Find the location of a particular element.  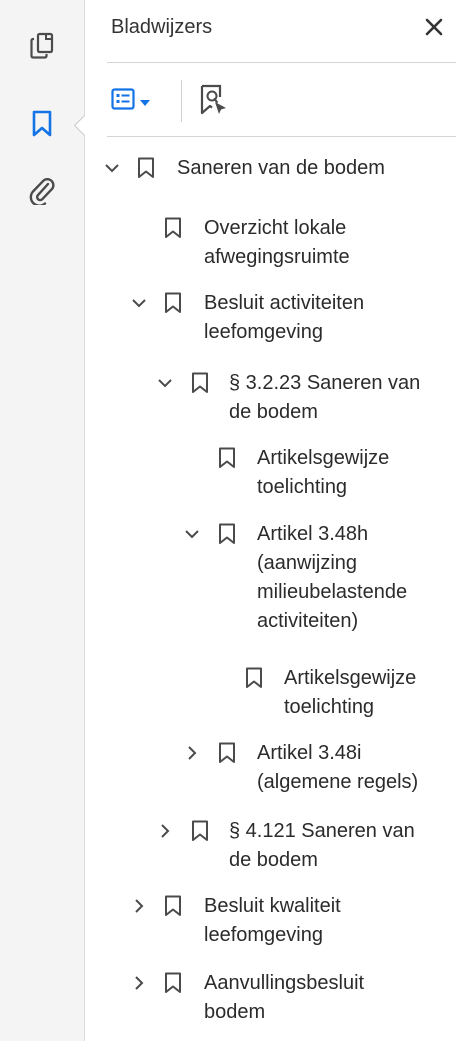

header-divider is located at coordinates (281, 62).